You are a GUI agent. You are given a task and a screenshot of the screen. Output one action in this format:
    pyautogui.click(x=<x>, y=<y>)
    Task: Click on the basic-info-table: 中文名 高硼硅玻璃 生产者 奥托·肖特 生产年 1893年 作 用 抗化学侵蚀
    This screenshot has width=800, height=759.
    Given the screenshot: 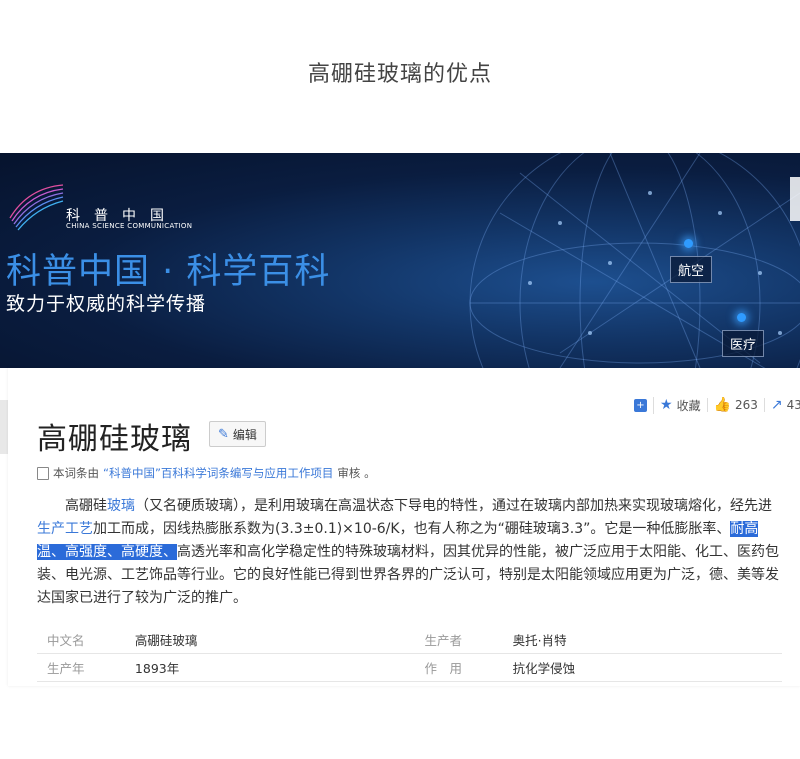 What is the action you would take?
    pyautogui.click(x=409, y=654)
    